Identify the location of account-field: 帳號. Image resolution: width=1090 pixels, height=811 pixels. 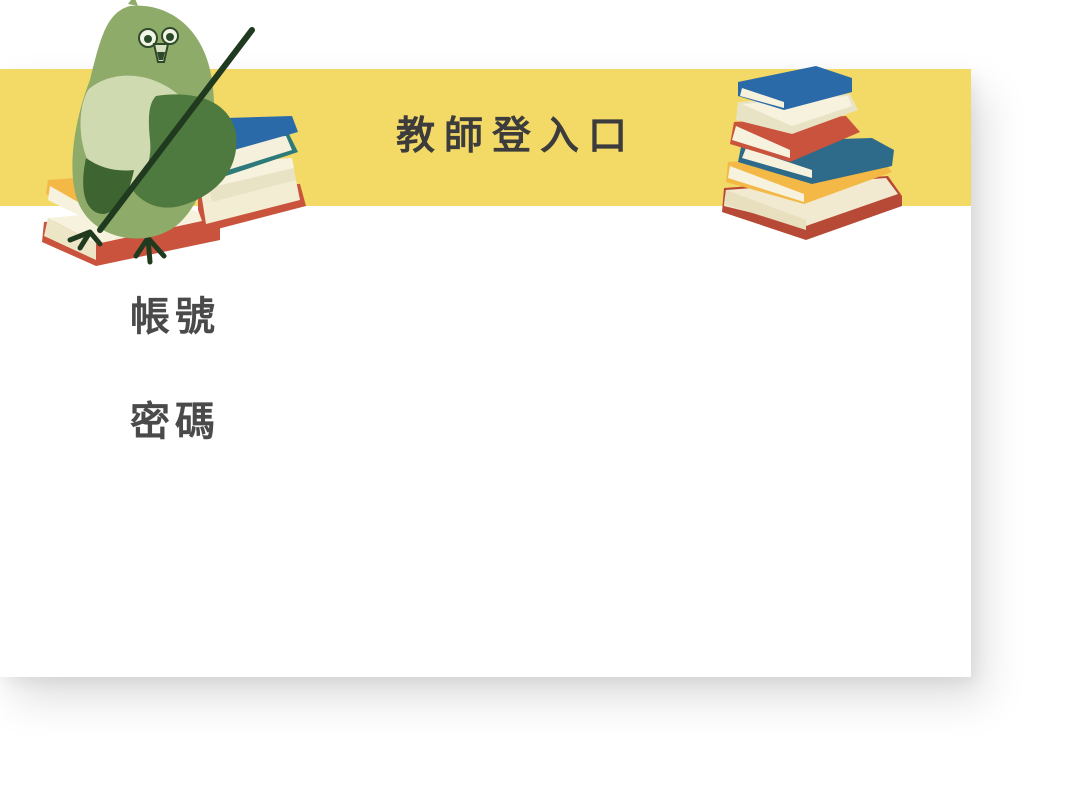
(520, 323).